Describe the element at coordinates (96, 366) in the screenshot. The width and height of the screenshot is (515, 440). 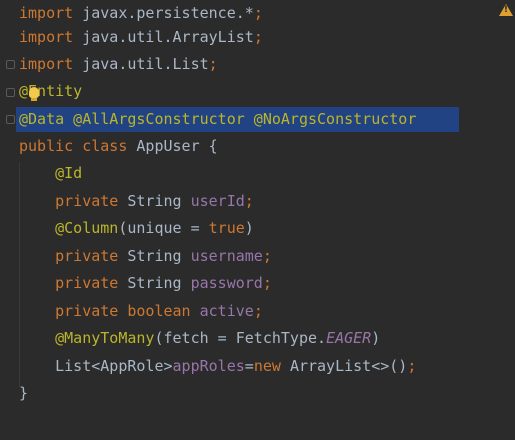
I see `code-token: List<AppRole>` at that location.